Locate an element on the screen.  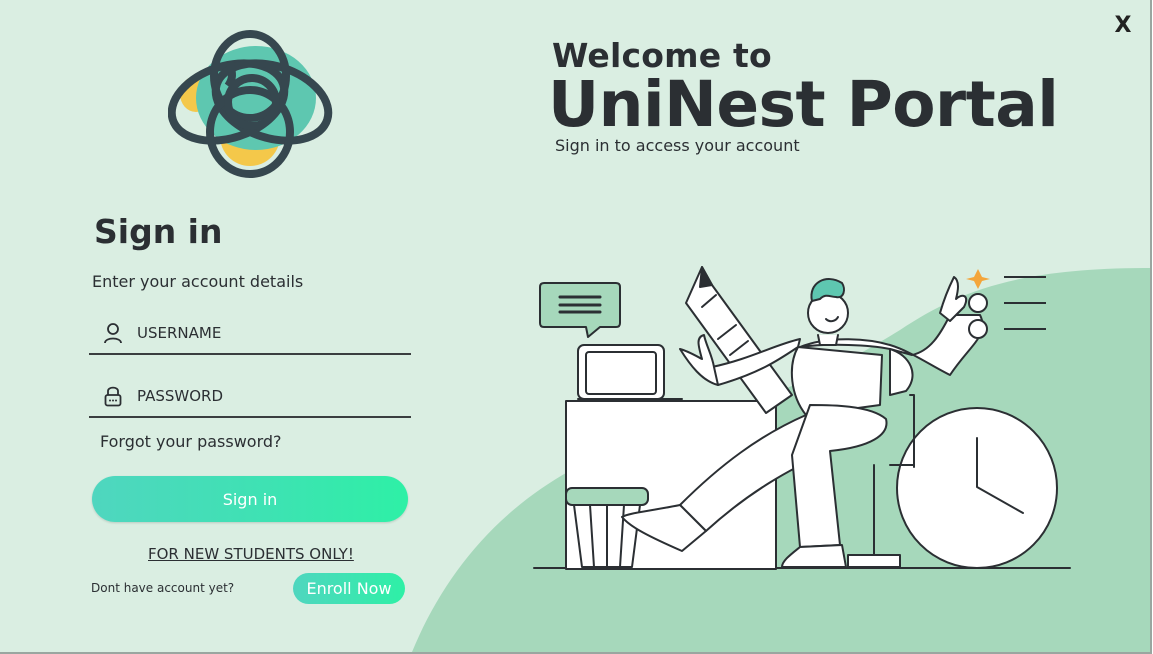
username-field is located at coordinates (250, 334).